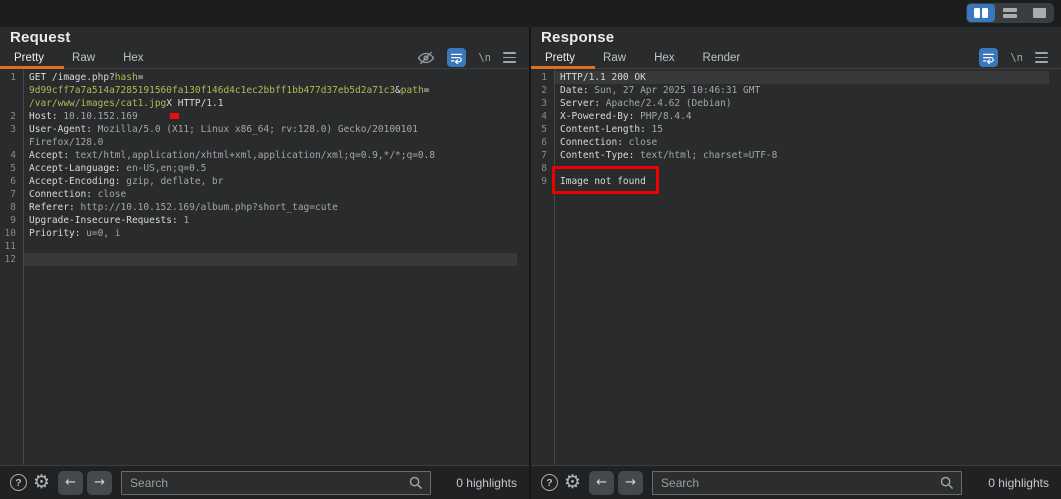 The width and height of the screenshot is (1061, 499). Describe the element at coordinates (10, 259) in the screenshot. I see `line-number: 12` at that location.